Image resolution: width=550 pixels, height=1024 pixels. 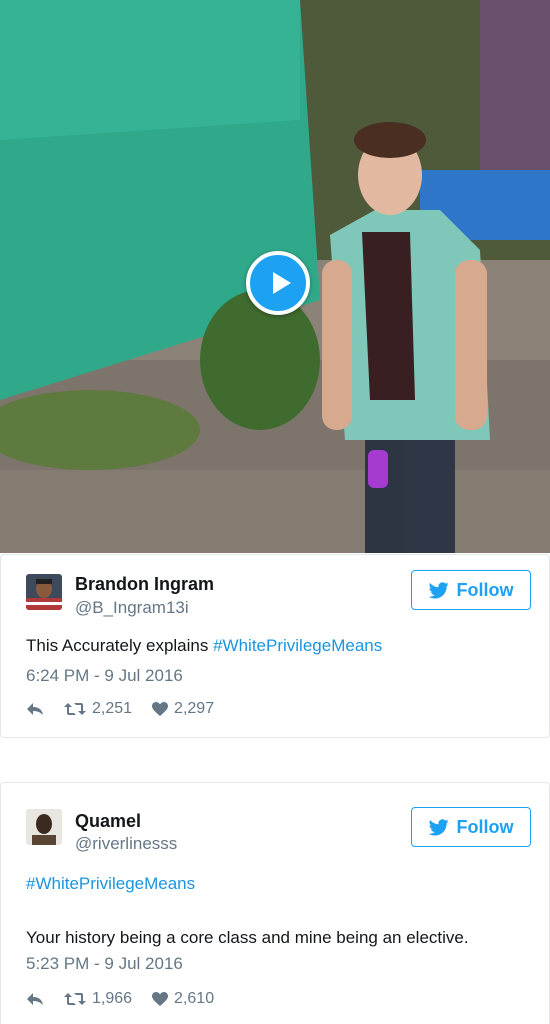 I want to click on retweet-button: 1,966, so click(x=98, y=999).